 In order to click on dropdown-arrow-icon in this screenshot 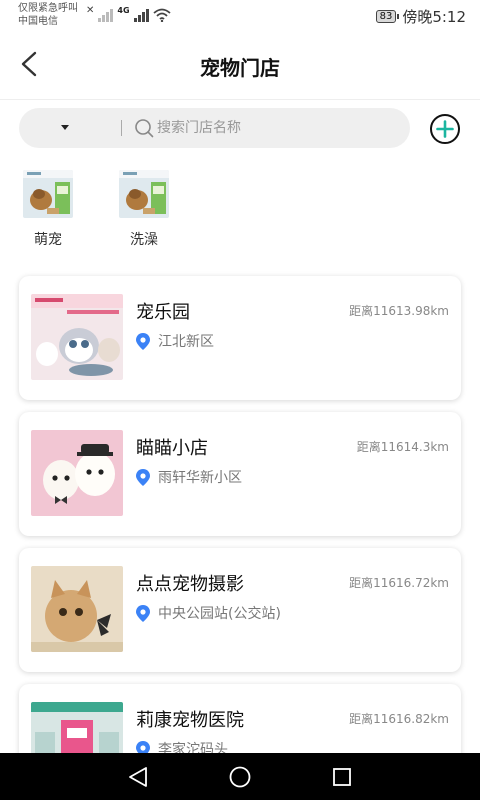, I will do `click(65, 127)`.